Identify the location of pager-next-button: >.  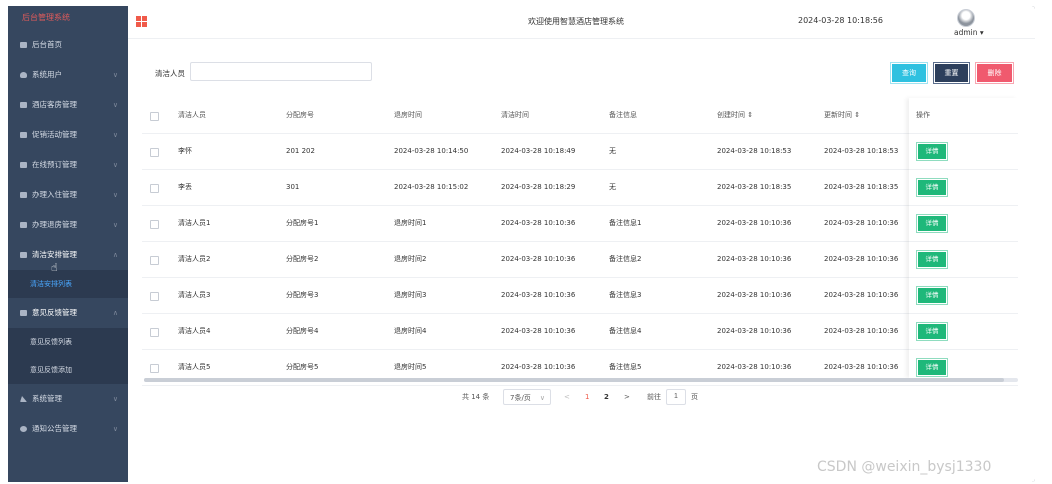
(627, 397).